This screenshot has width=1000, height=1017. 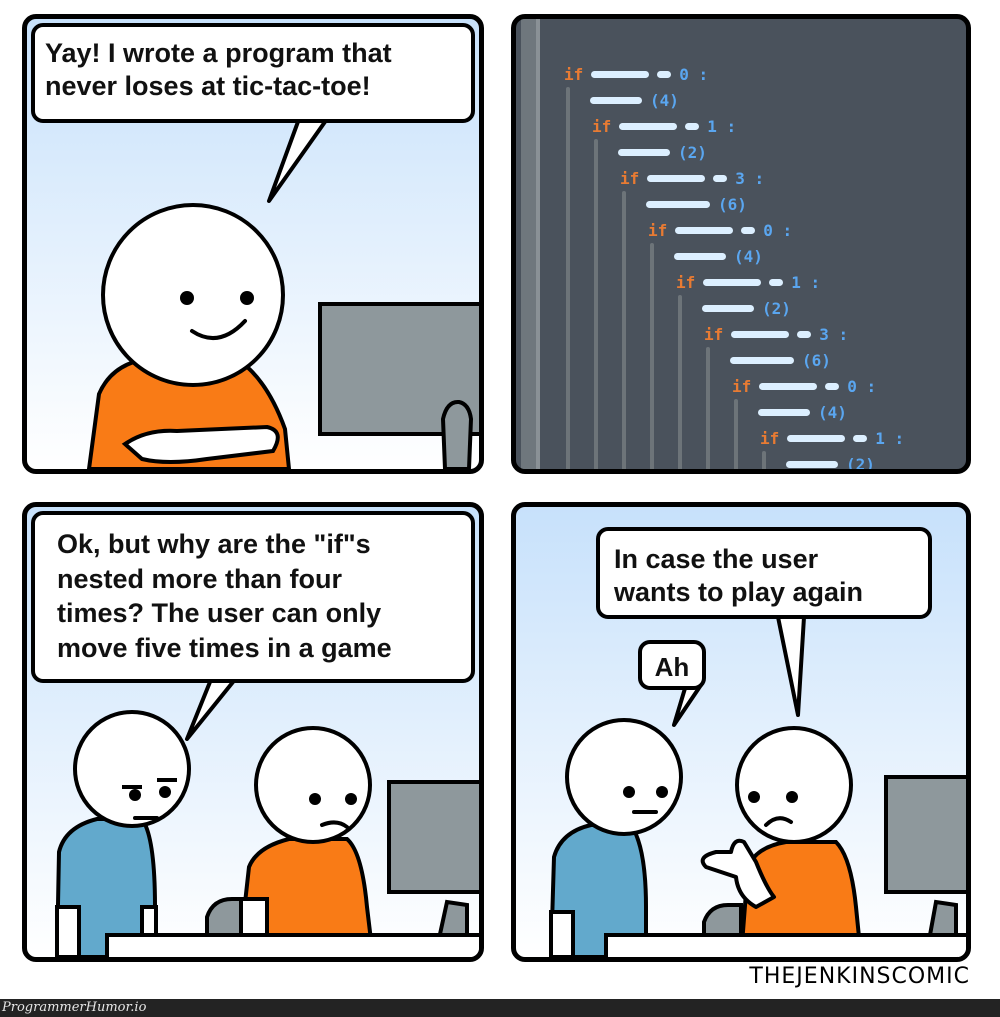 What do you see at coordinates (218, 53) in the screenshot?
I see `speech-line: Yay! I wrote a program that` at bounding box center [218, 53].